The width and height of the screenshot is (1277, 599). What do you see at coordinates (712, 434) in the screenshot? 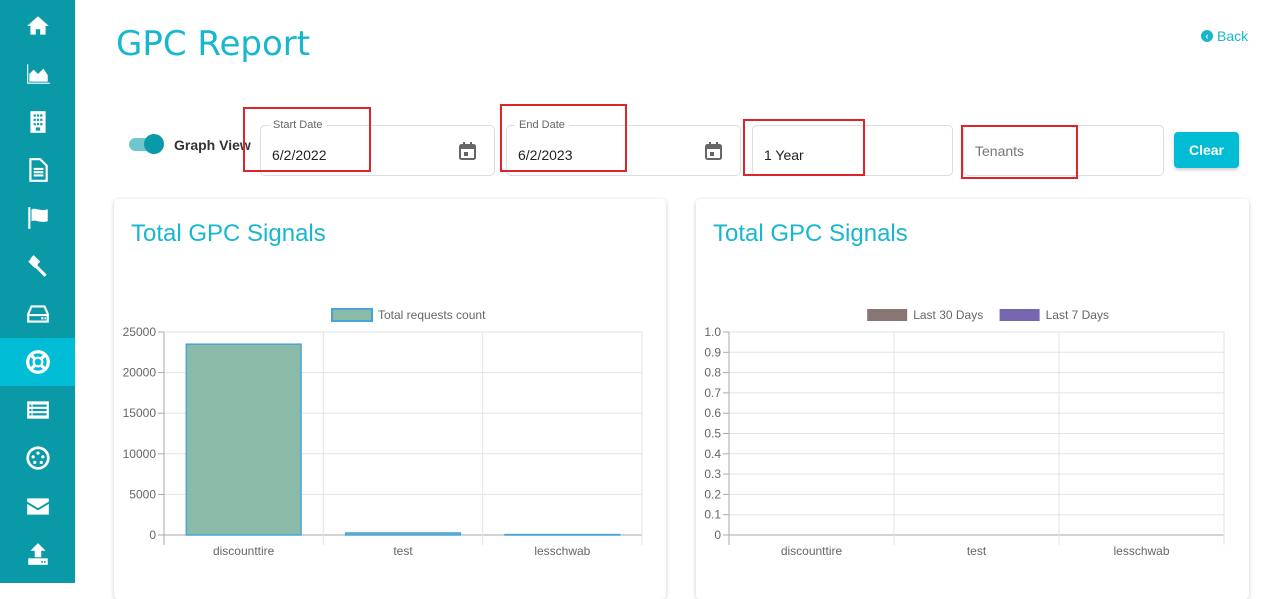
I see `y-tick-label: 0.5` at bounding box center [712, 434].